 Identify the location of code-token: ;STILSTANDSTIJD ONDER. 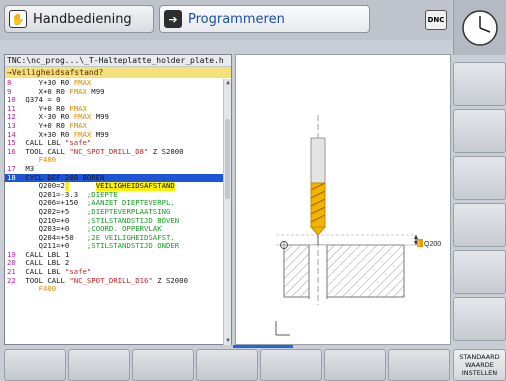
(133, 246).